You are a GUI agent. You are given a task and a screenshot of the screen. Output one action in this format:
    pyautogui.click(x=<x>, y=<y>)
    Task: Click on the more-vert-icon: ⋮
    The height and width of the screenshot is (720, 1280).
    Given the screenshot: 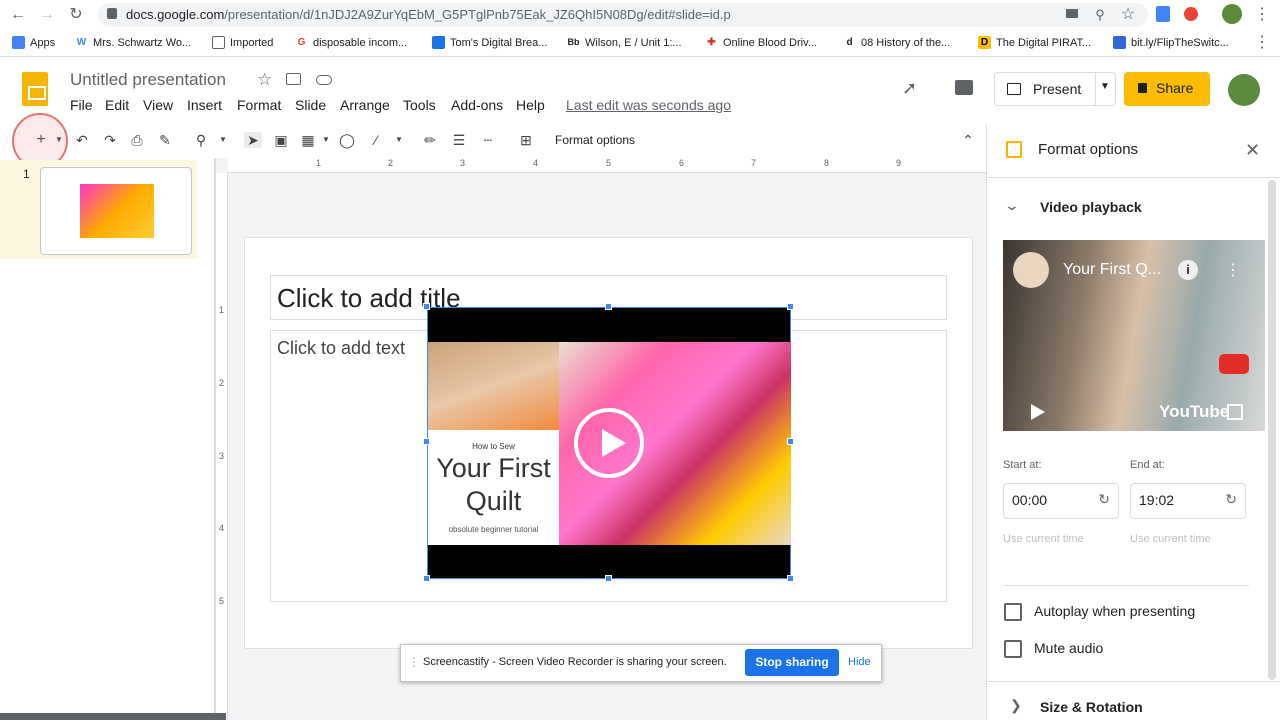 What is the action you would take?
    pyautogui.click(x=1233, y=270)
    